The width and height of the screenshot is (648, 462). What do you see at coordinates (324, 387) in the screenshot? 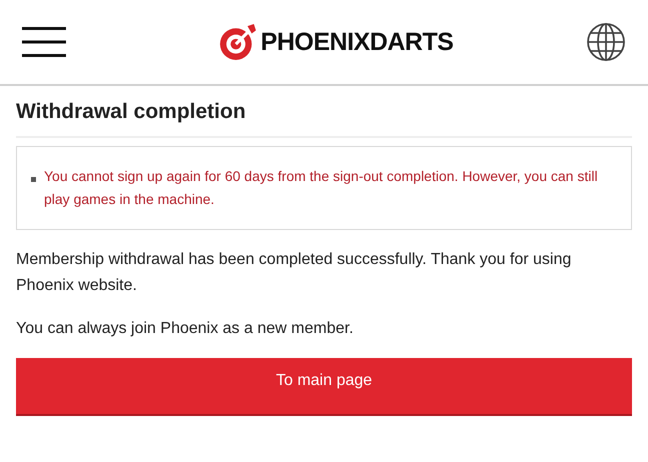
I see `main-page-button: To main page` at bounding box center [324, 387].